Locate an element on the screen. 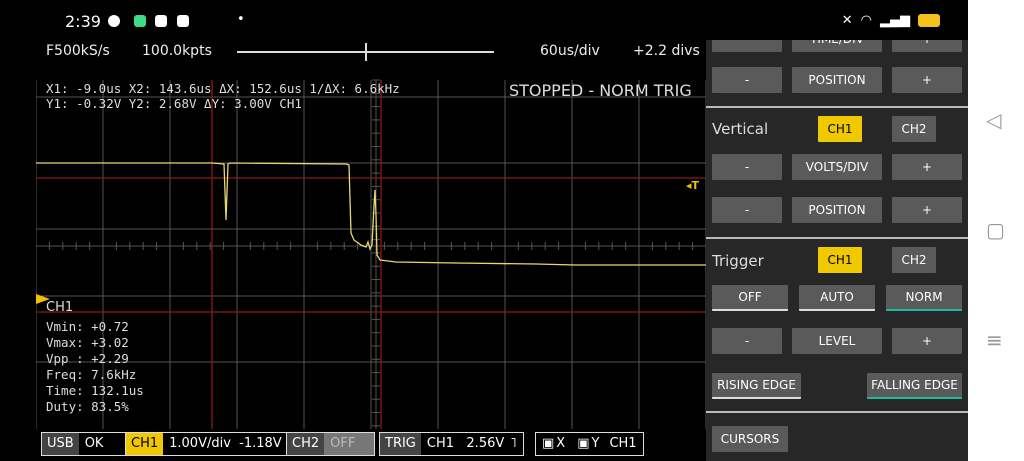 The image size is (1024, 461). signal-icon: ▂▄▆ is located at coordinates (895, 20).